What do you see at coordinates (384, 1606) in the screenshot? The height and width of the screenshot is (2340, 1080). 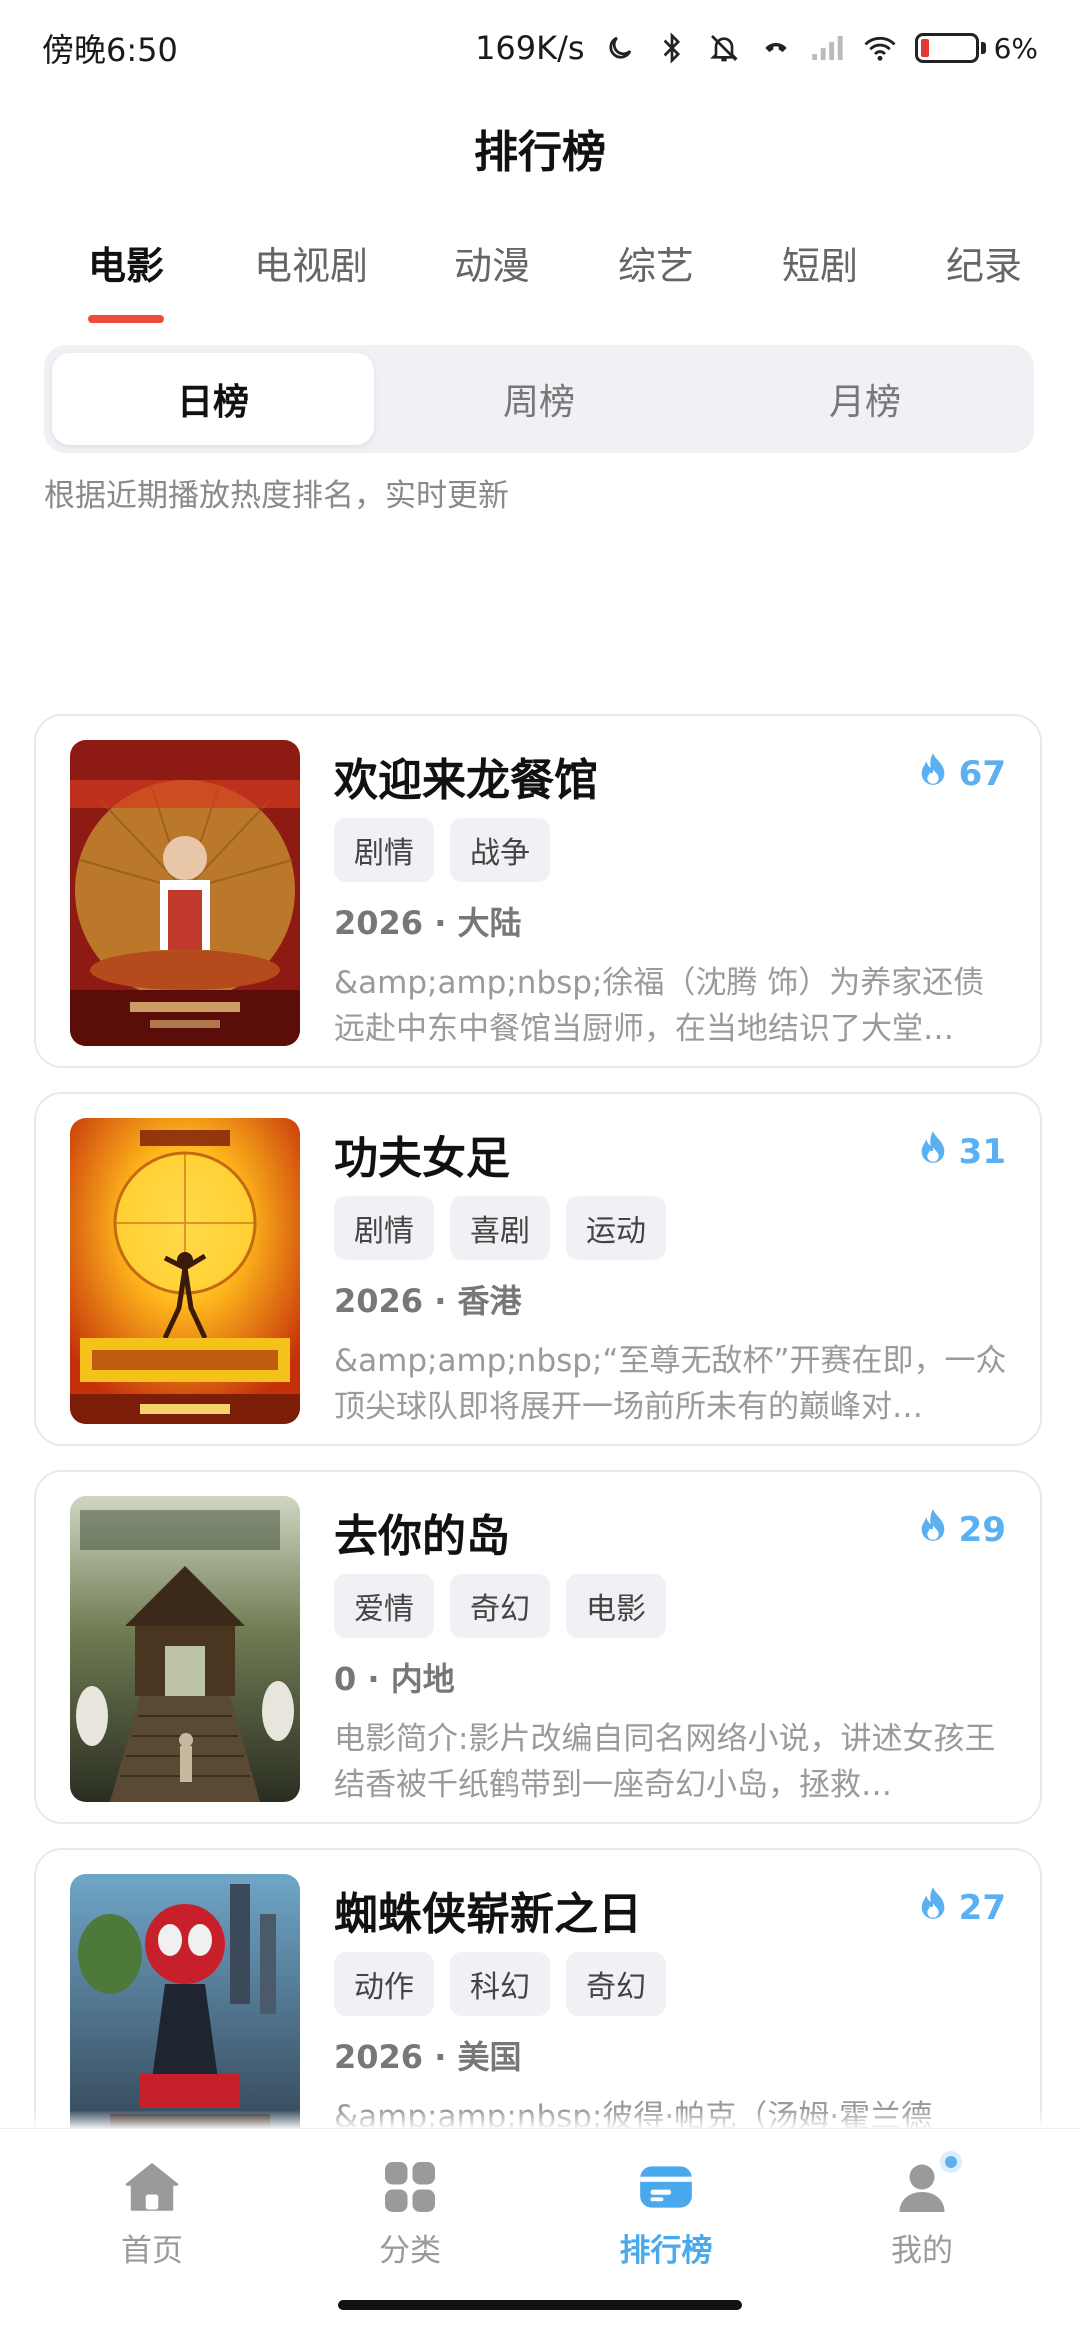 I see `genre-tag: 爱情` at bounding box center [384, 1606].